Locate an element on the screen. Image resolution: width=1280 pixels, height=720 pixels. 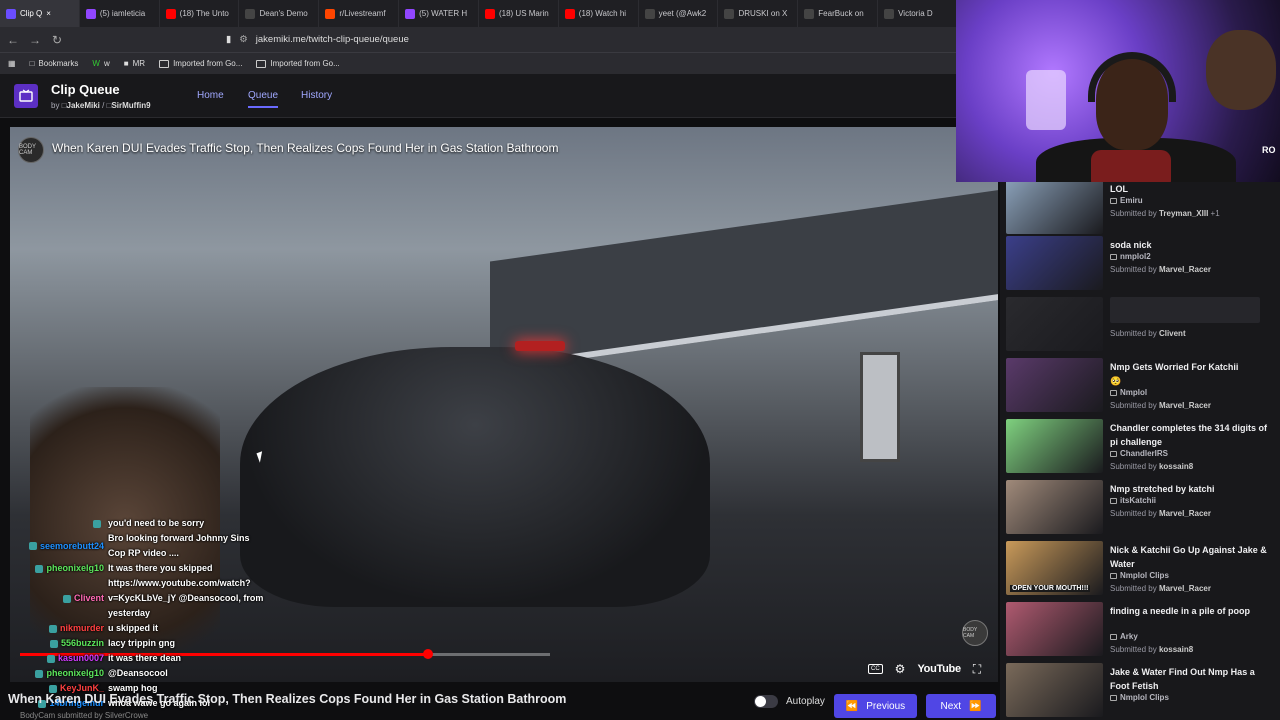
chat-message: you'd need to be sorry is located at coordinates (147, 523).